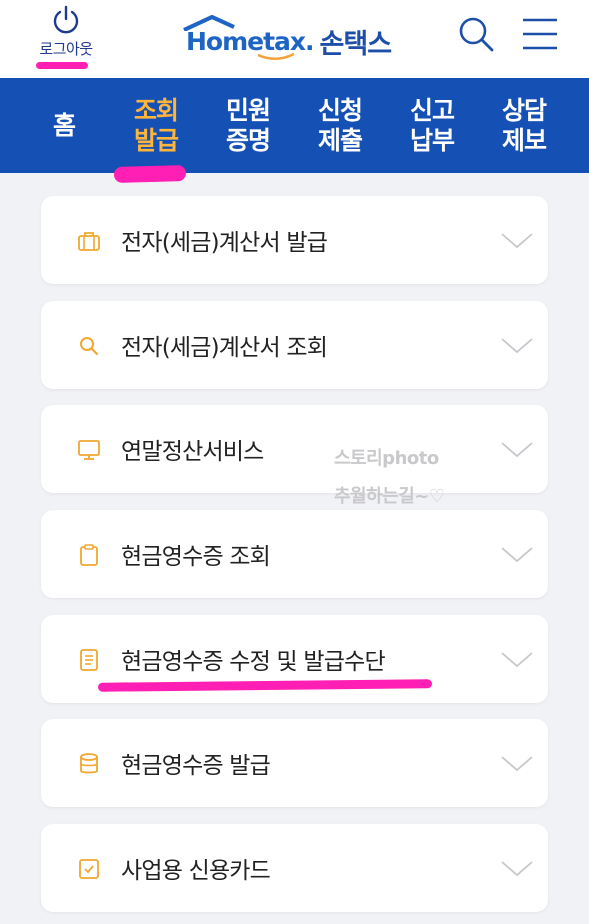  I want to click on logo-korean: 손택스, so click(356, 44).